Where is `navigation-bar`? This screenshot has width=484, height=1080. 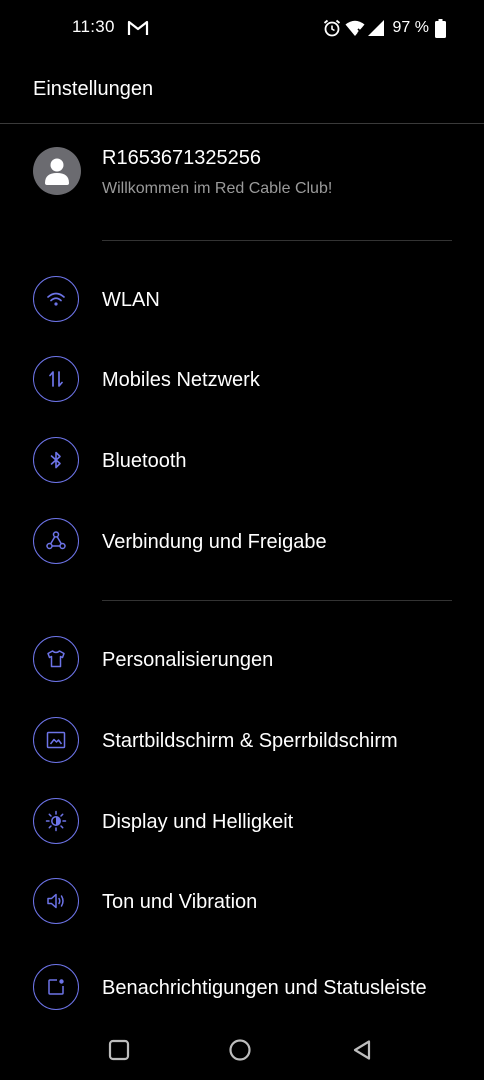
navigation-bar is located at coordinates (242, 1051).